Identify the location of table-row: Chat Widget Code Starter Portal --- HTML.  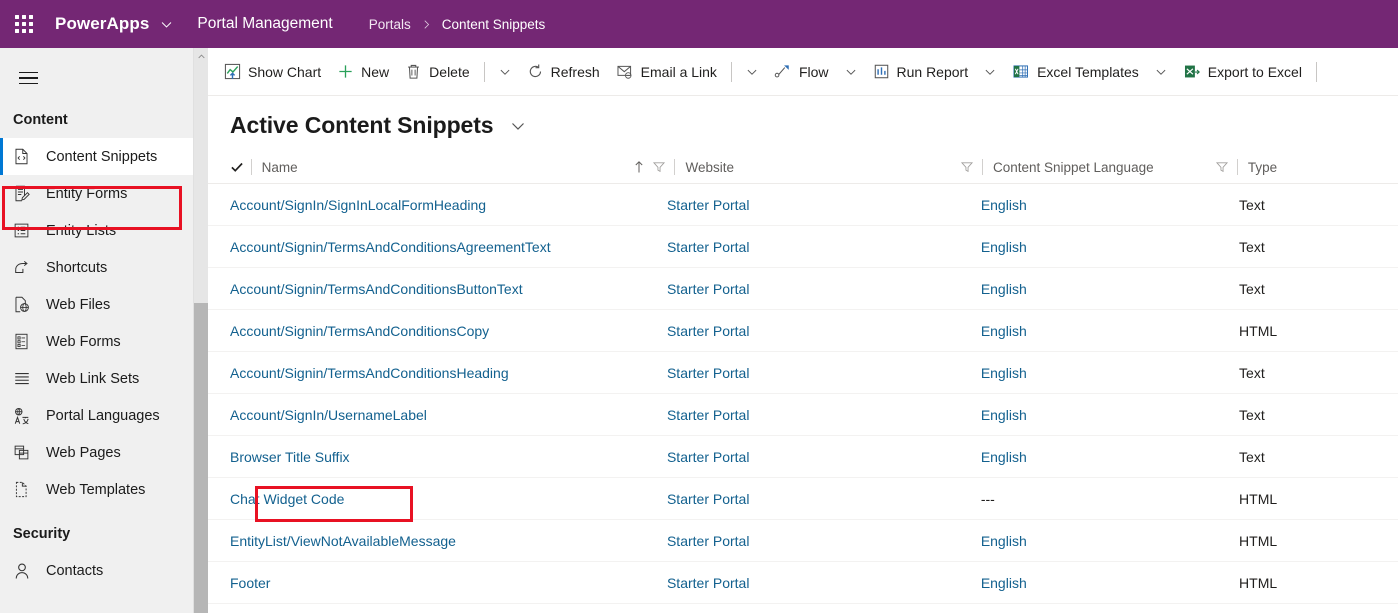
(803, 499).